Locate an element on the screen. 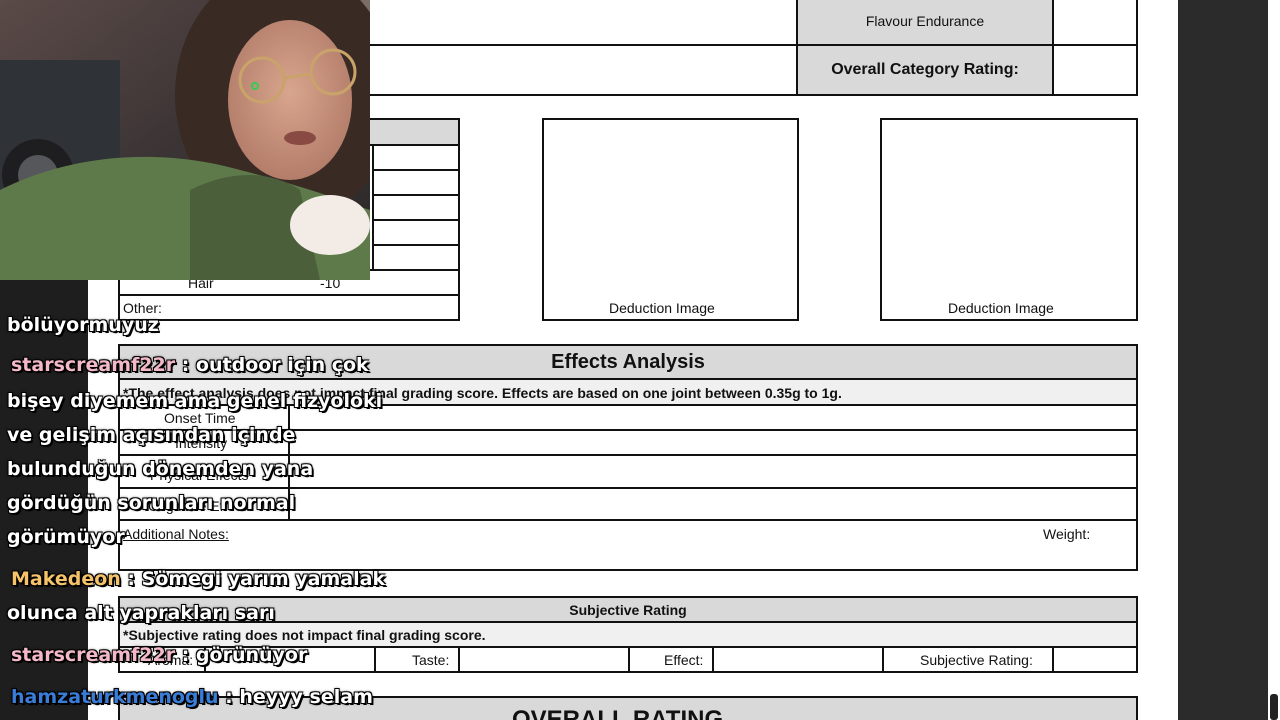  chat-message: gördüğün sorunları normal is located at coordinates (151, 503).